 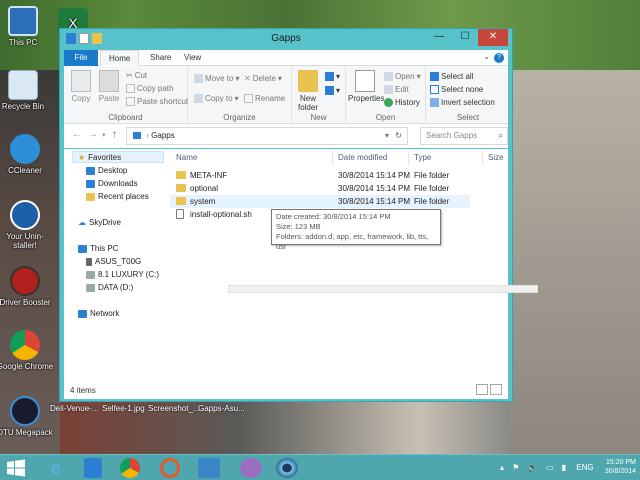 What do you see at coordinates (26, 90) in the screenshot?
I see `desktop-icon-recycle-bin: Recycle Bin` at bounding box center [26, 90].